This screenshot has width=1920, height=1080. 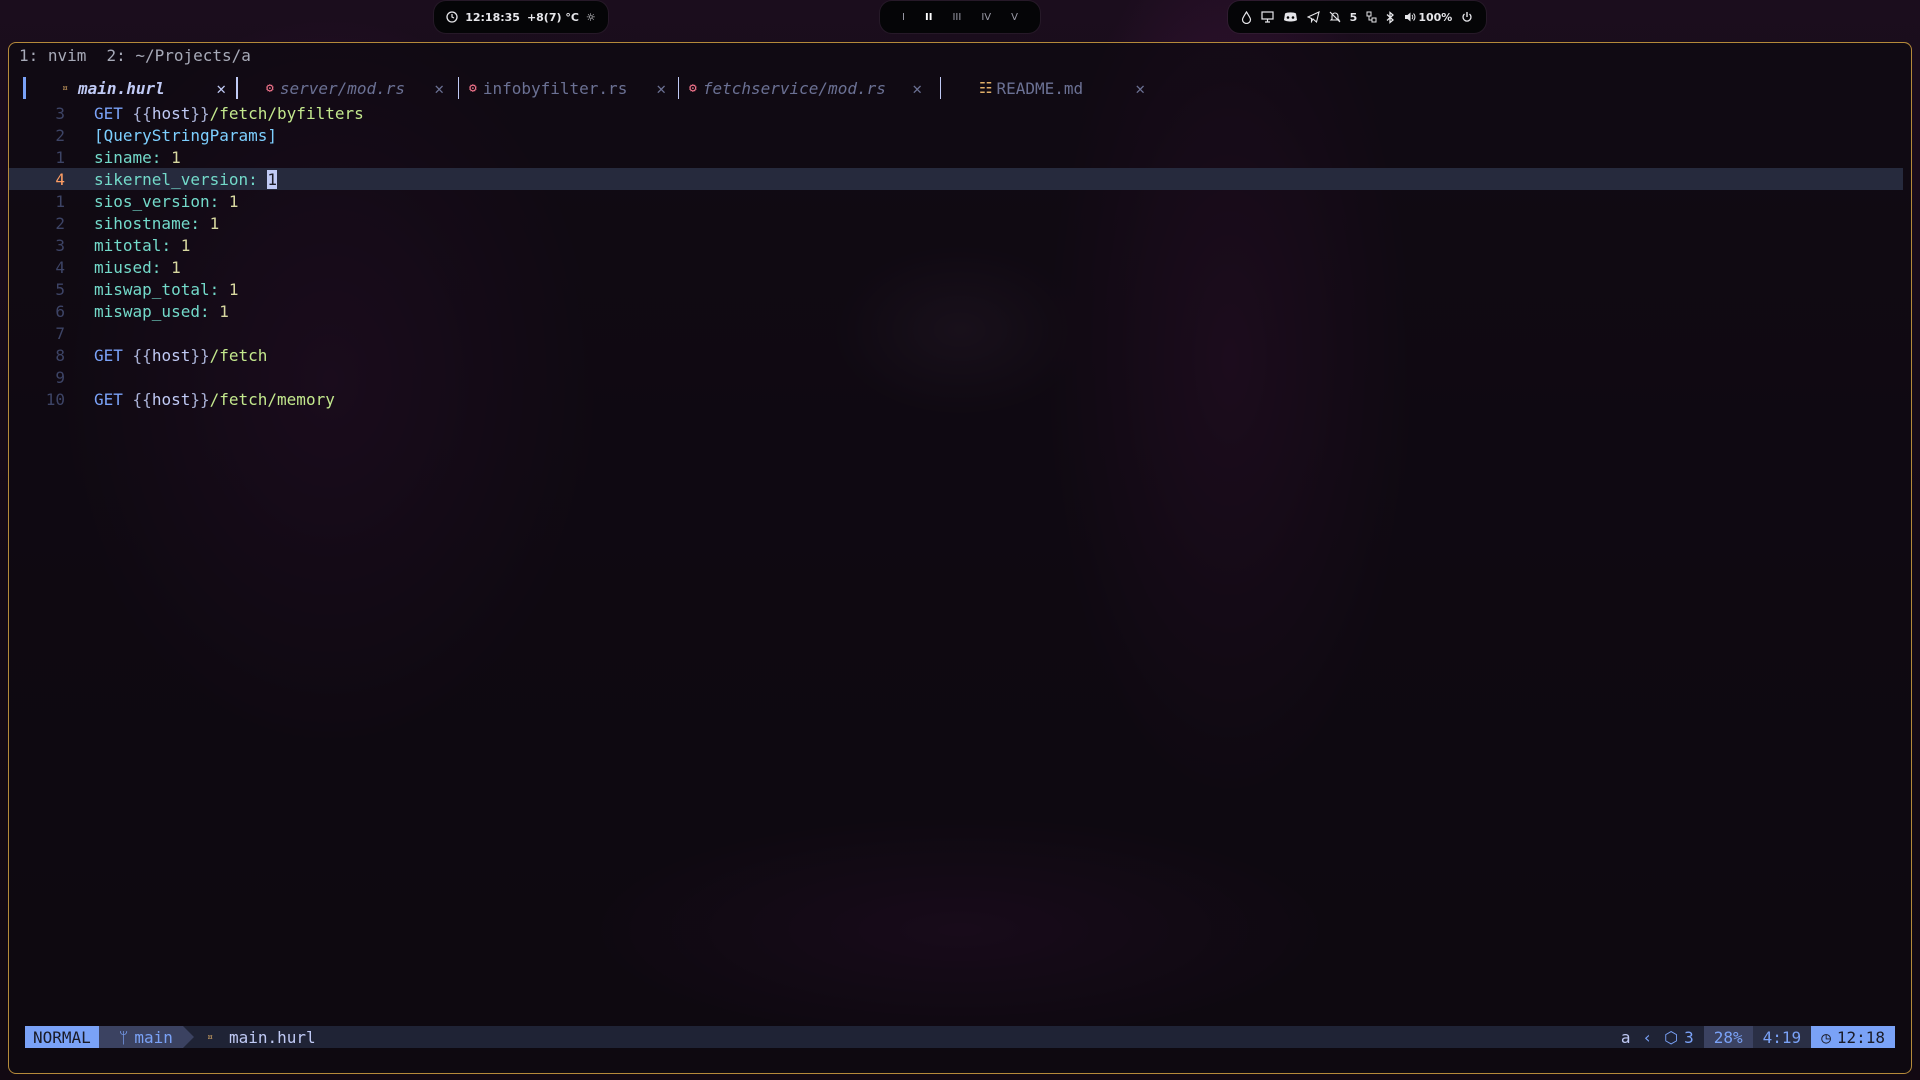 I want to click on param-key: miswap_used, so click(x=147, y=311).